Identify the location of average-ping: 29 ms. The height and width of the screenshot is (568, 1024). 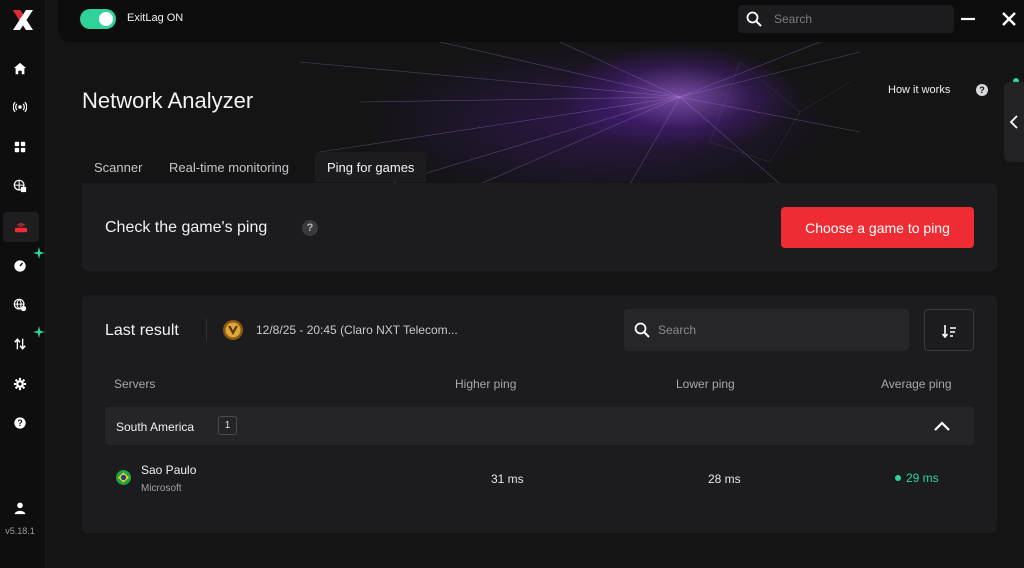
(917, 478).